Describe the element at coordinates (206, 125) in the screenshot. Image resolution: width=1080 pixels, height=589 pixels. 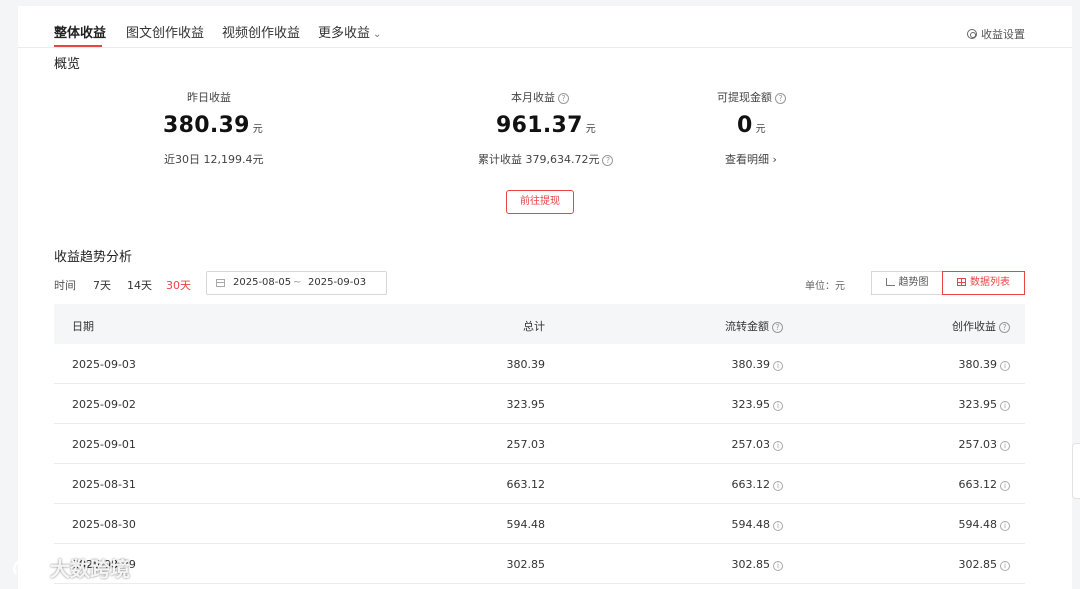
I see `yesterday-income-number: 380.39` at that location.